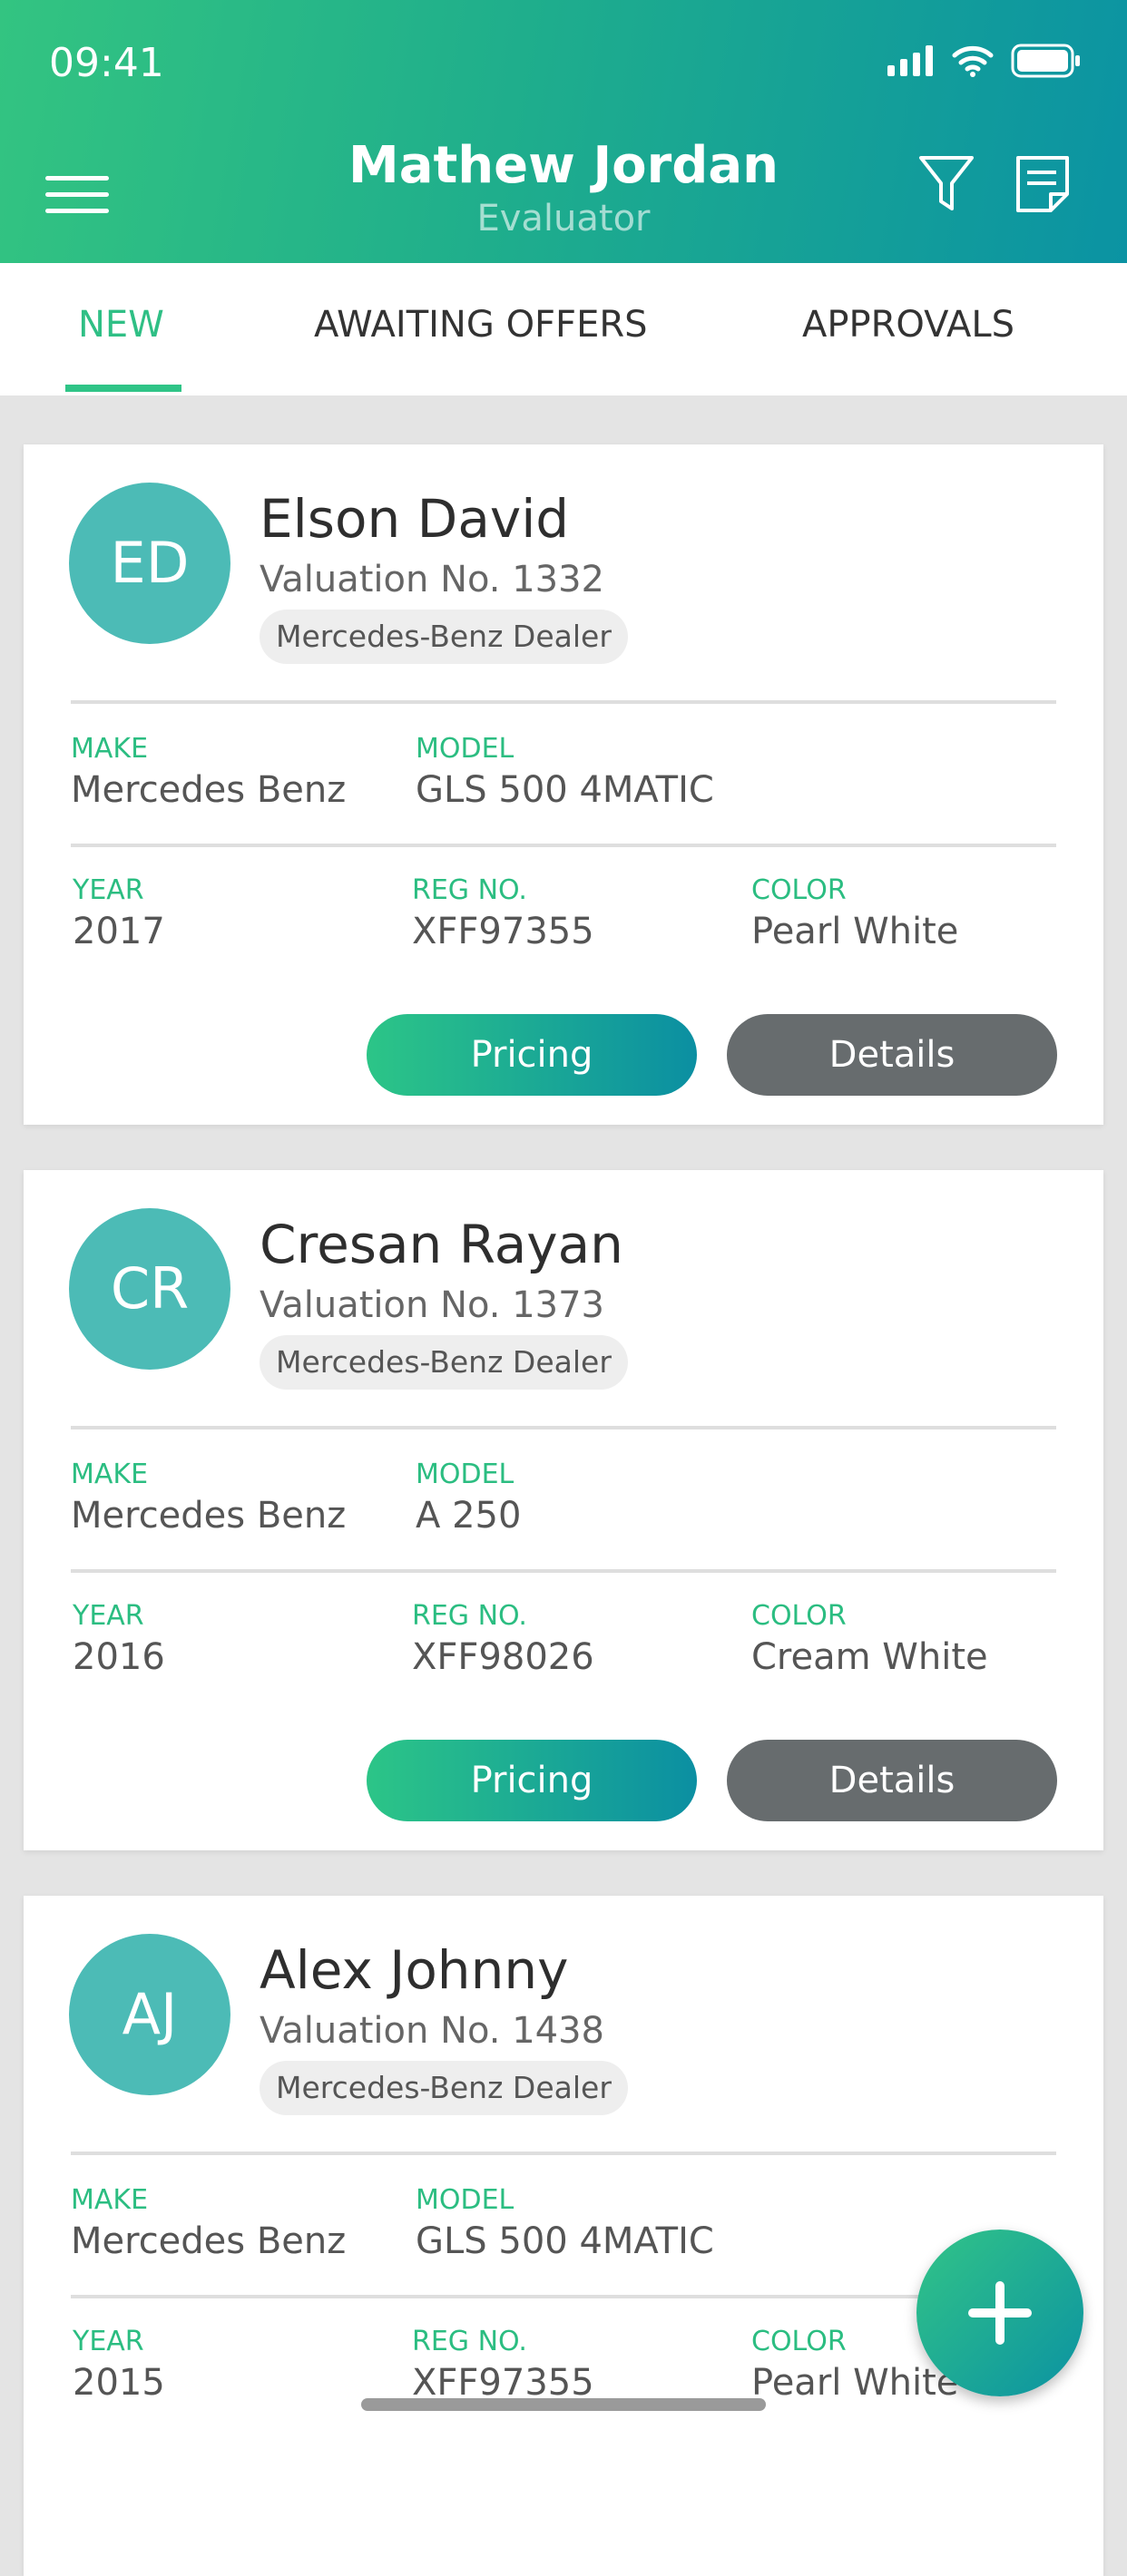 The height and width of the screenshot is (2576, 1127). Describe the element at coordinates (908, 329) in the screenshot. I see `tab-approvals: APPROVALS` at that location.